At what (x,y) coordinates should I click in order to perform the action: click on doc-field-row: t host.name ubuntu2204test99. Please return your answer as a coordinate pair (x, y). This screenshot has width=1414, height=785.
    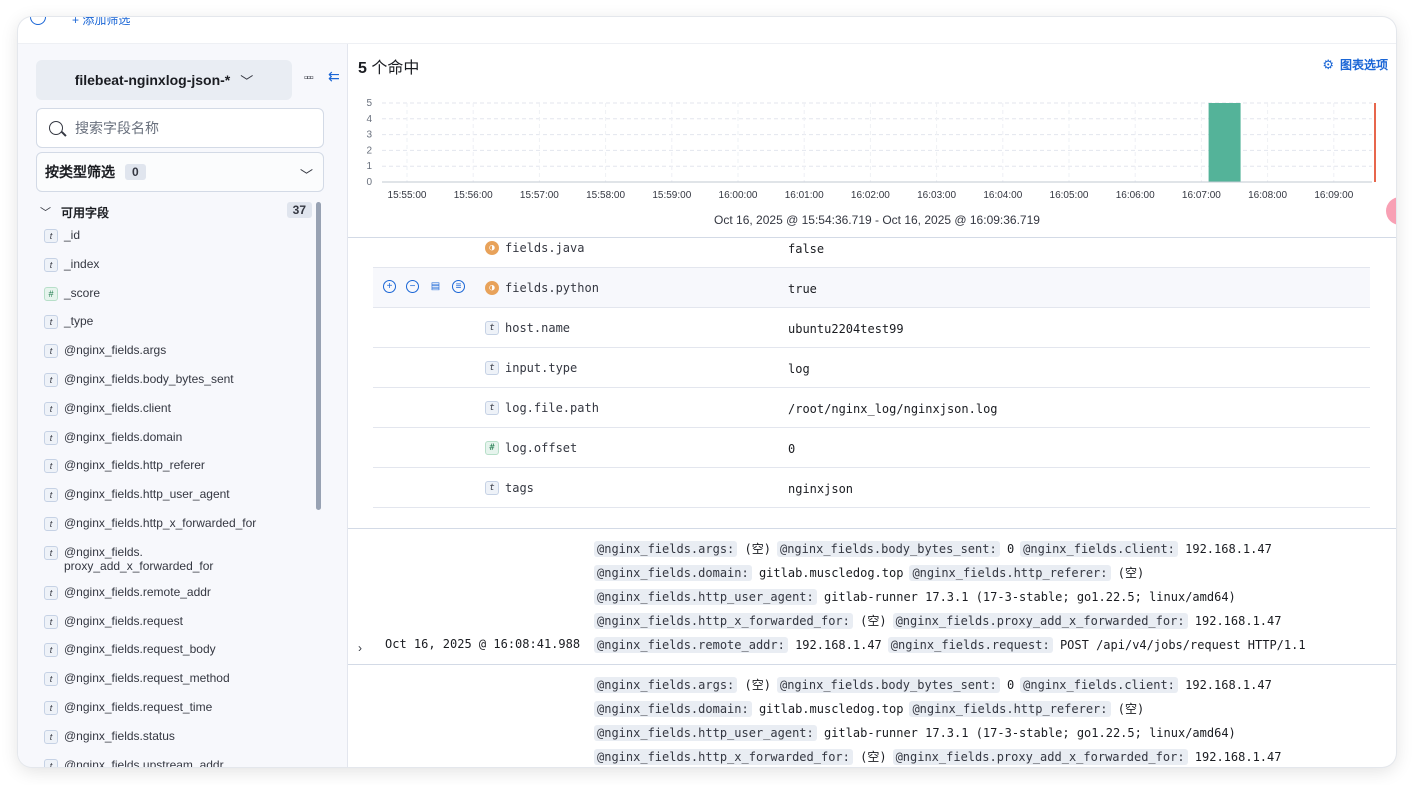
    Looking at the image, I should click on (871, 328).